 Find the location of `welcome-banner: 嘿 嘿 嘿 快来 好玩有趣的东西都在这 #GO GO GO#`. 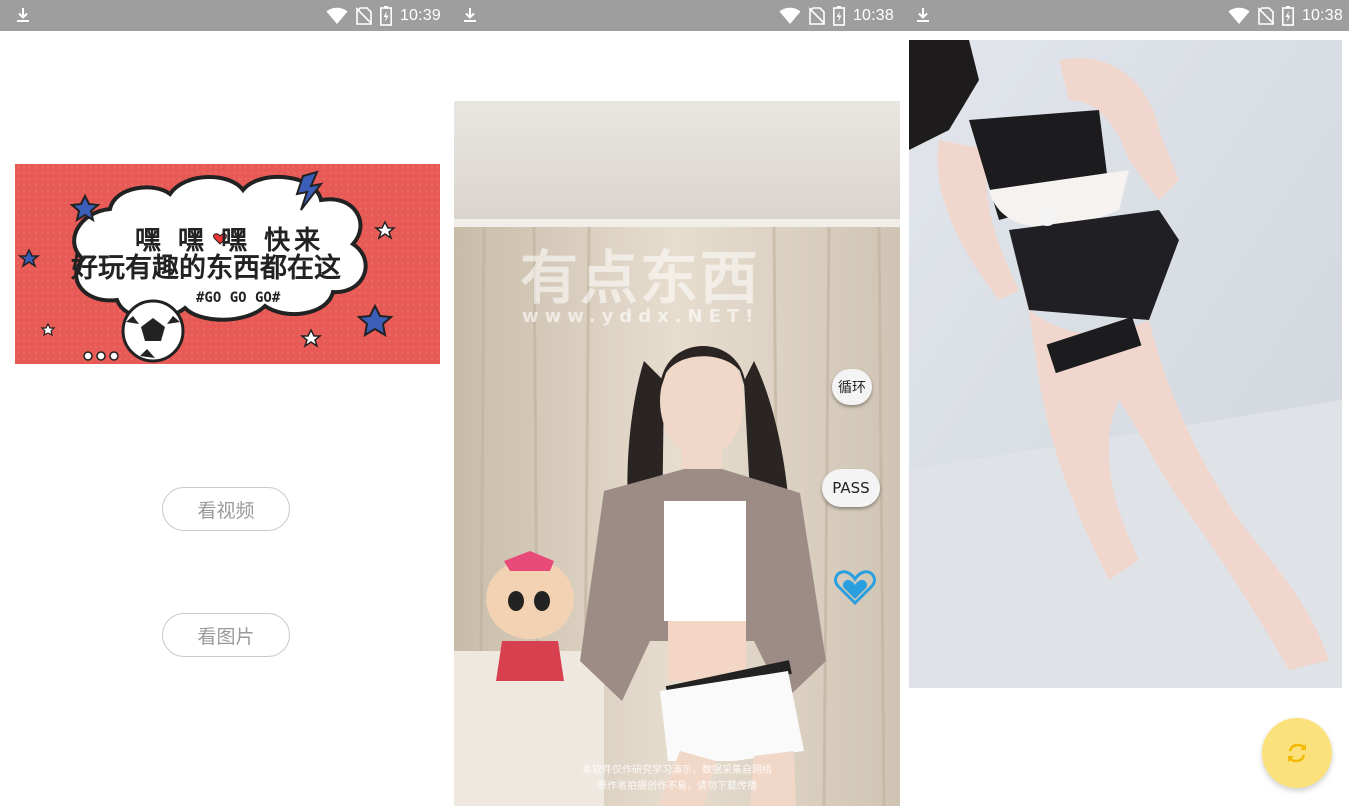

welcome-banner: 嘿 嘿 嘿 快来 好玩有趣的东西都在这 #GO GO GO# is located at coordinates (227, 264).